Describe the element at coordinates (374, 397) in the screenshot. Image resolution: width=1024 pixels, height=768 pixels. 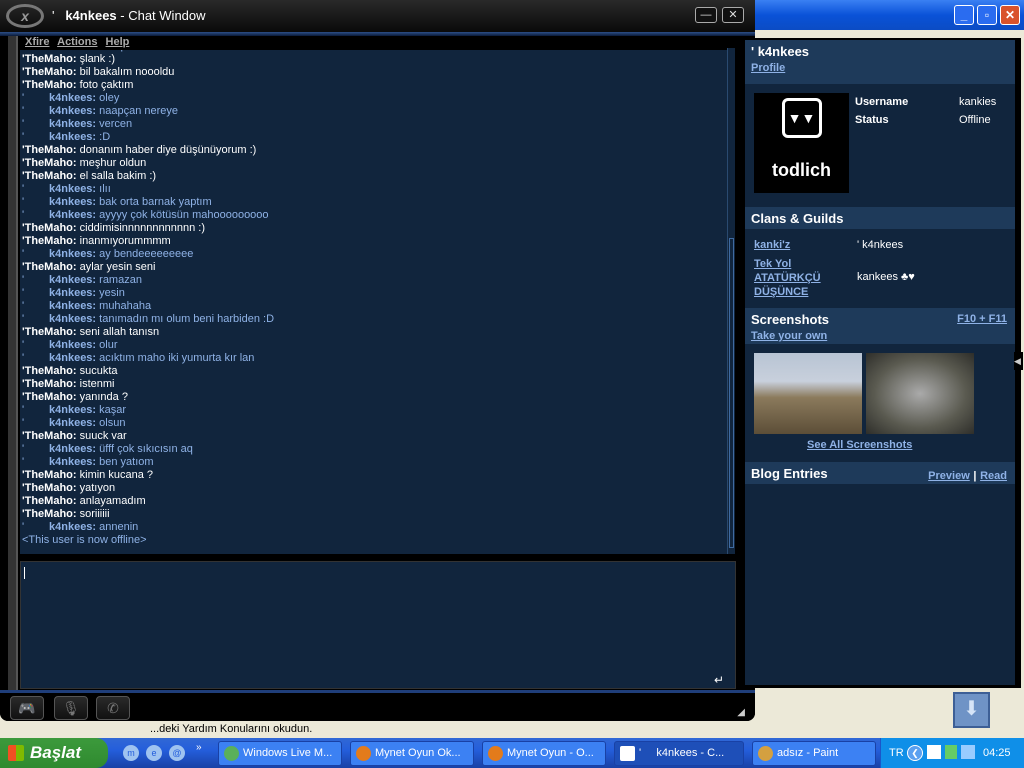
I see `chat-message: 'TheMaho: yanında ?` at that location.